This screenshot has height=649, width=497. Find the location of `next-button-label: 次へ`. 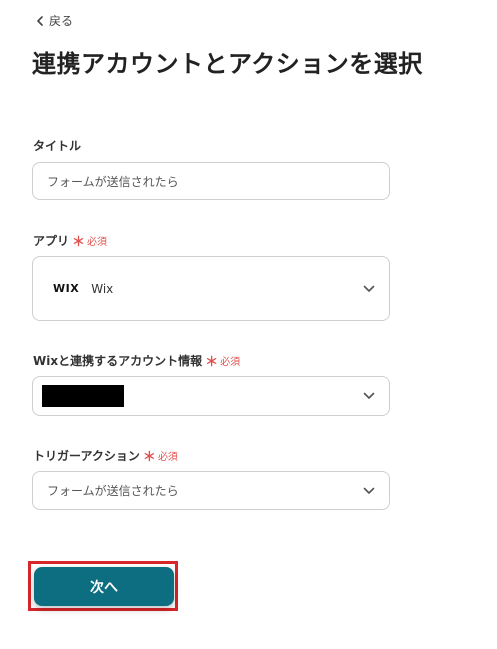

next-button-label: 次へ is located at coordinates (104, 587).